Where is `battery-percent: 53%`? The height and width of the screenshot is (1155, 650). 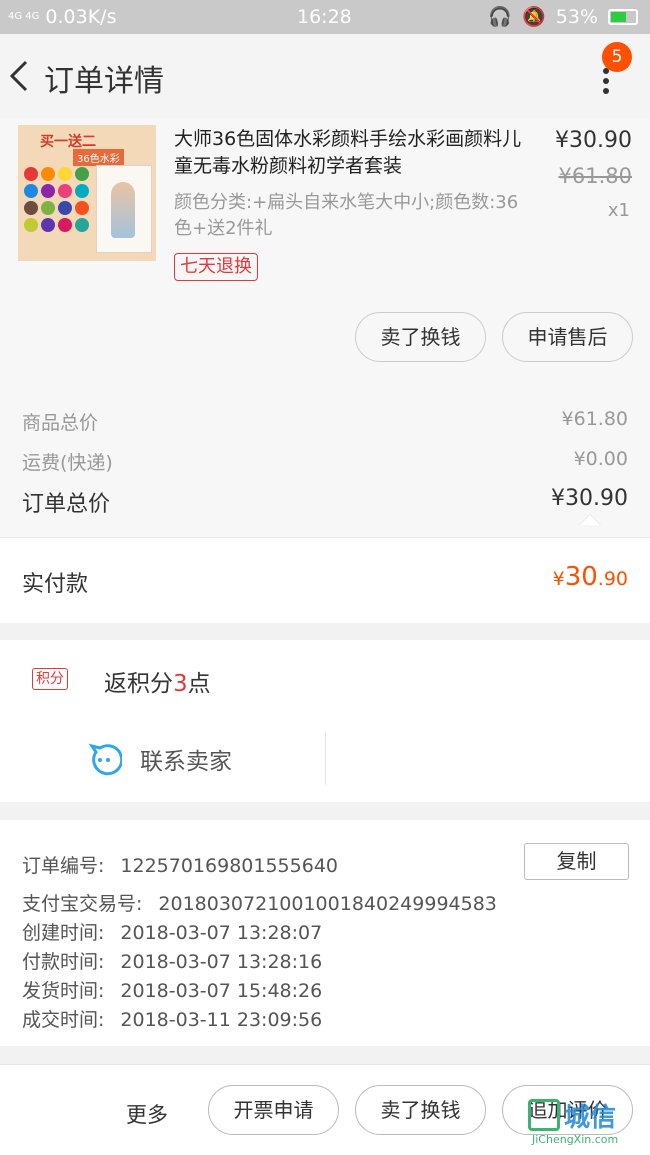
battery-percent: 53% is located at coordinates (576, 16).